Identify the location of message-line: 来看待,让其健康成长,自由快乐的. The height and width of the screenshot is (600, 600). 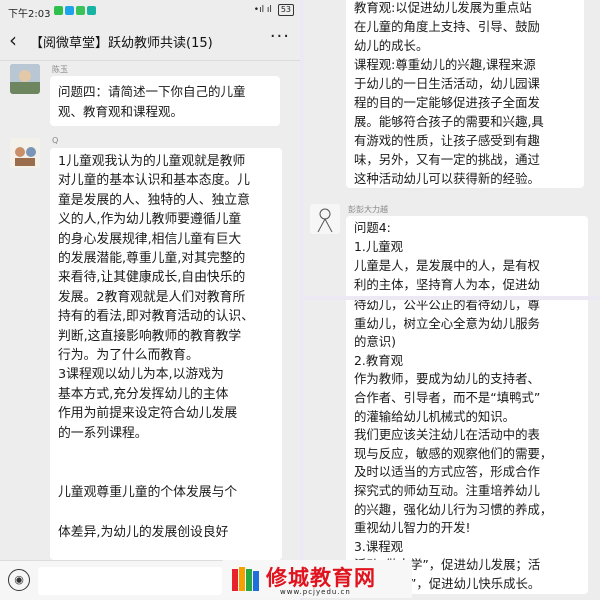
(152, 278).